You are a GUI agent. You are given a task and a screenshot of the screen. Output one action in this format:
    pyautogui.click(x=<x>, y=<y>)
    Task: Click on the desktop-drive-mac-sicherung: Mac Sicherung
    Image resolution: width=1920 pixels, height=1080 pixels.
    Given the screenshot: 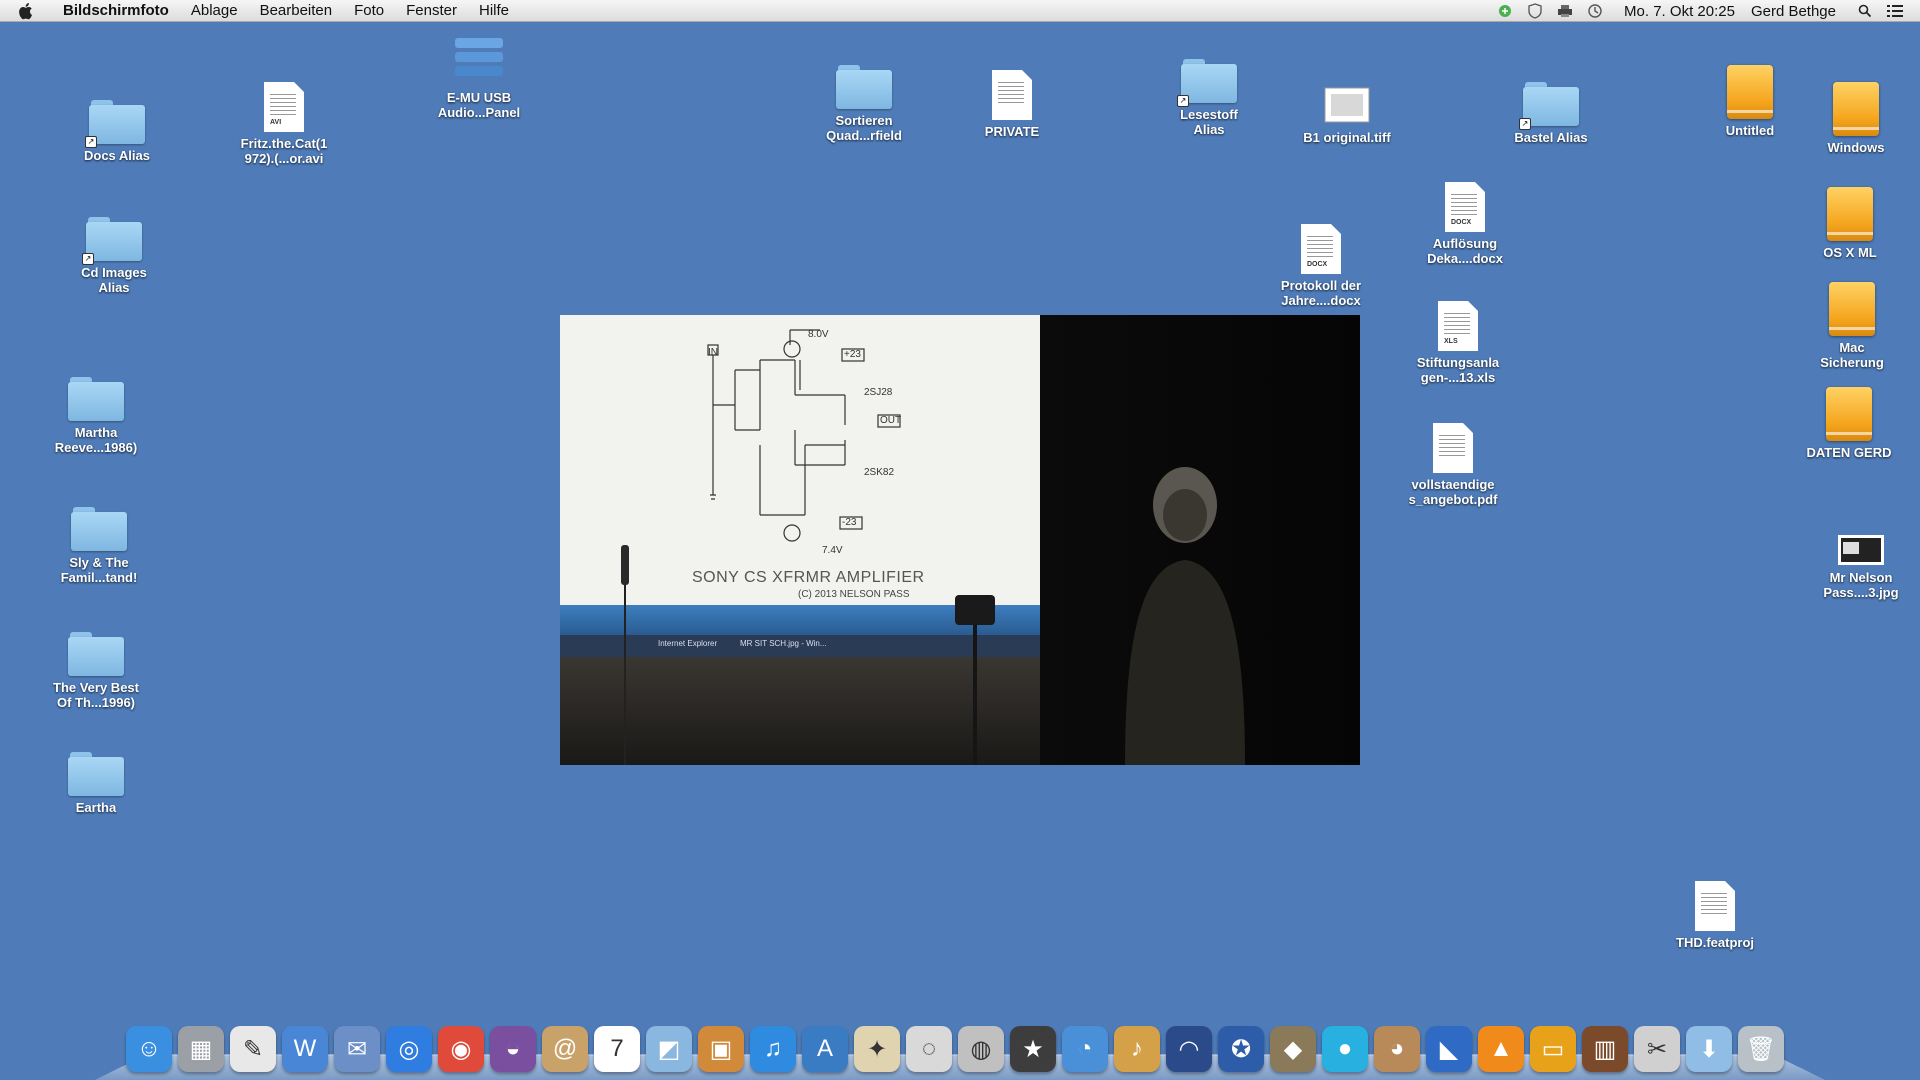 What is the action you would take?
    pyautogui.click(x=1852, y=325)
    